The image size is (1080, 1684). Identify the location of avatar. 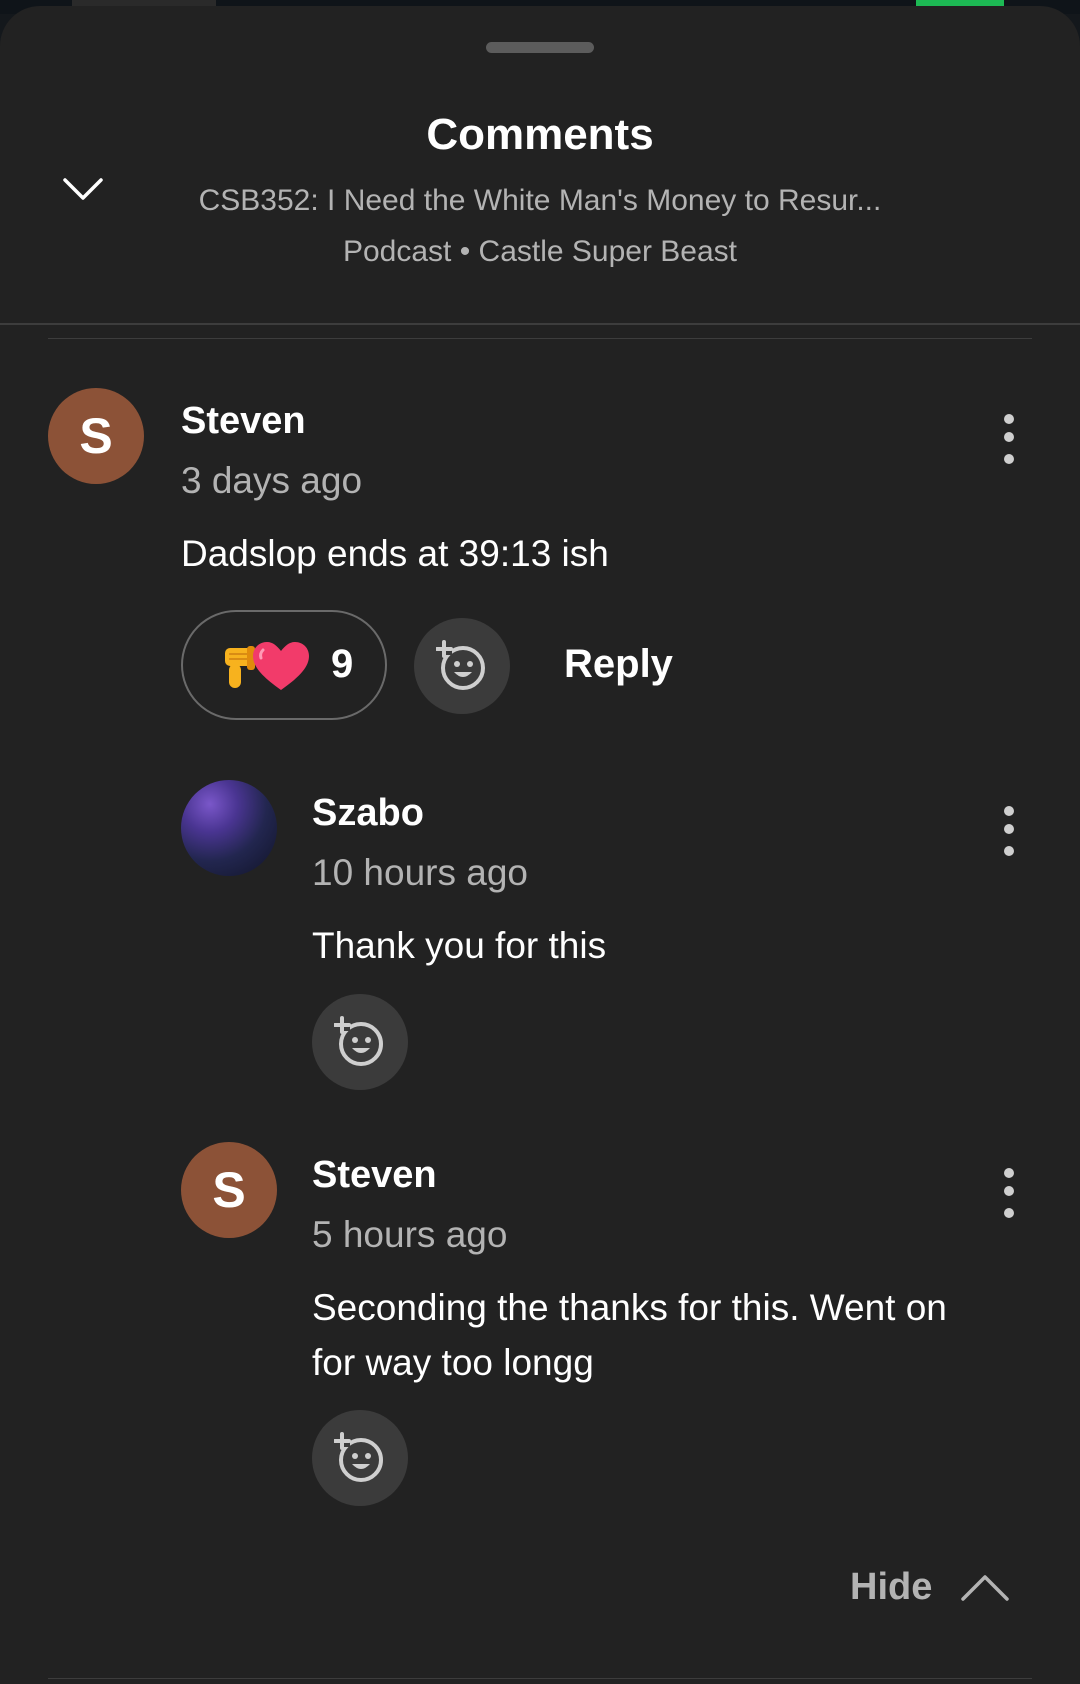
(229, 828).